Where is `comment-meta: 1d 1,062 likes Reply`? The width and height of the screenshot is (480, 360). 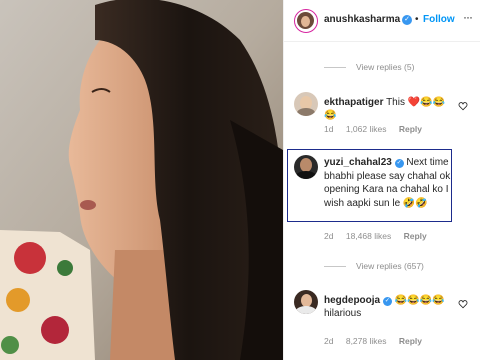 comment-meta: 1d 1,062 likes Reply is located at coordinates (373, 129).